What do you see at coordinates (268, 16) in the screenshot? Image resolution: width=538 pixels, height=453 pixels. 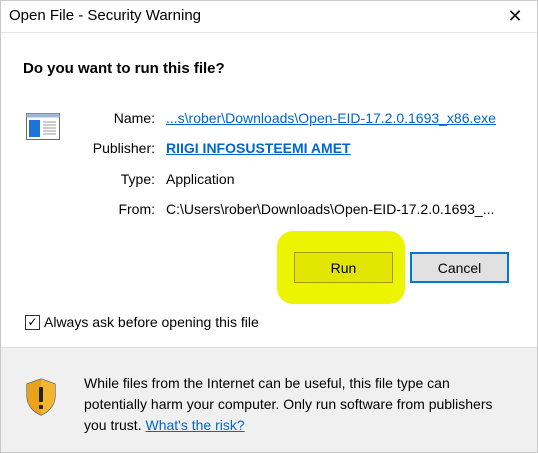 I see `title-bar: Open File - Security Warning ✕` at bounding box center [268, 16].